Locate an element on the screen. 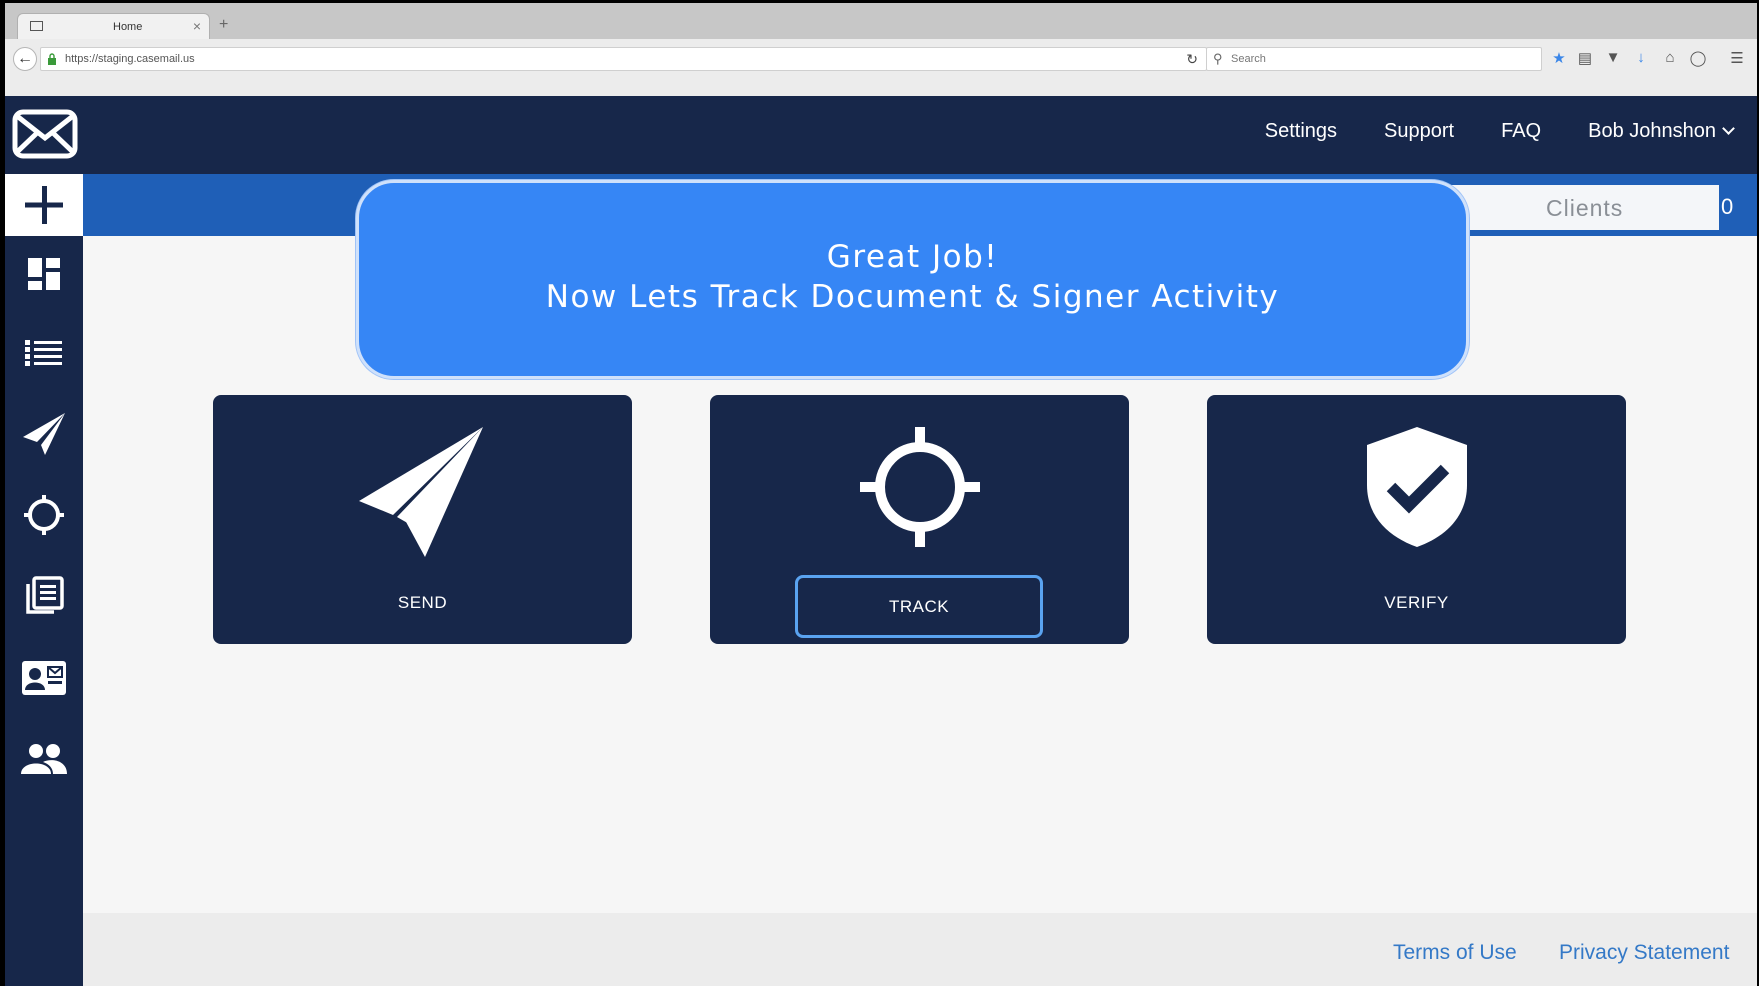  menu-icon: ☰ is located at coordinates (1737, 58).